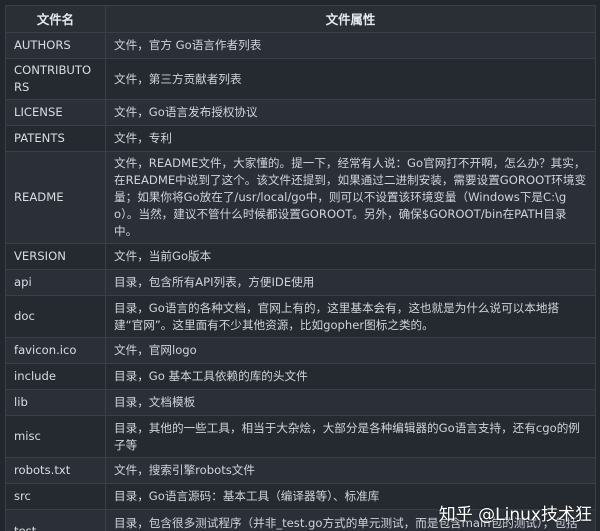  Describe the element at coordinates (55, 316) in the screenshot. I see `cell-filename: doc` at that location.